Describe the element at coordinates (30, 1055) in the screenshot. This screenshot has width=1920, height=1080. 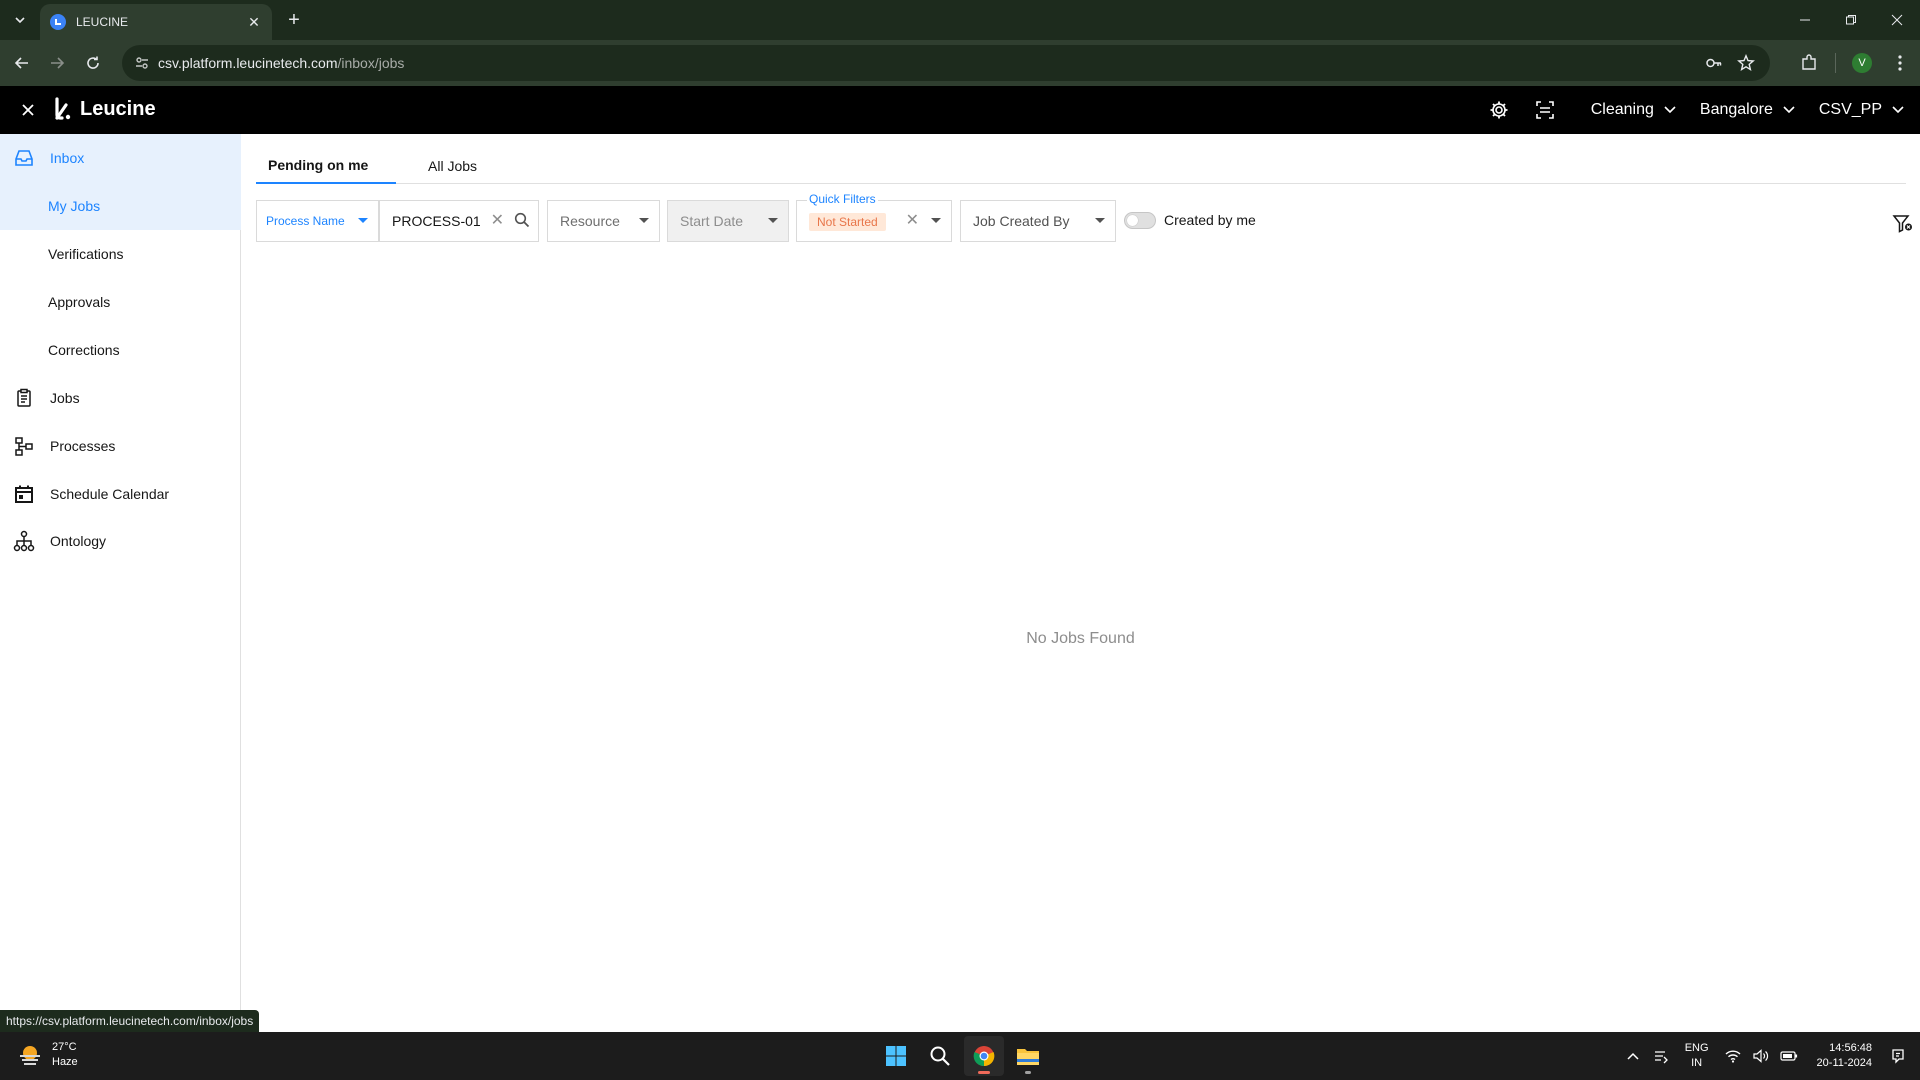
I see `haze-weather-icon` at that location.